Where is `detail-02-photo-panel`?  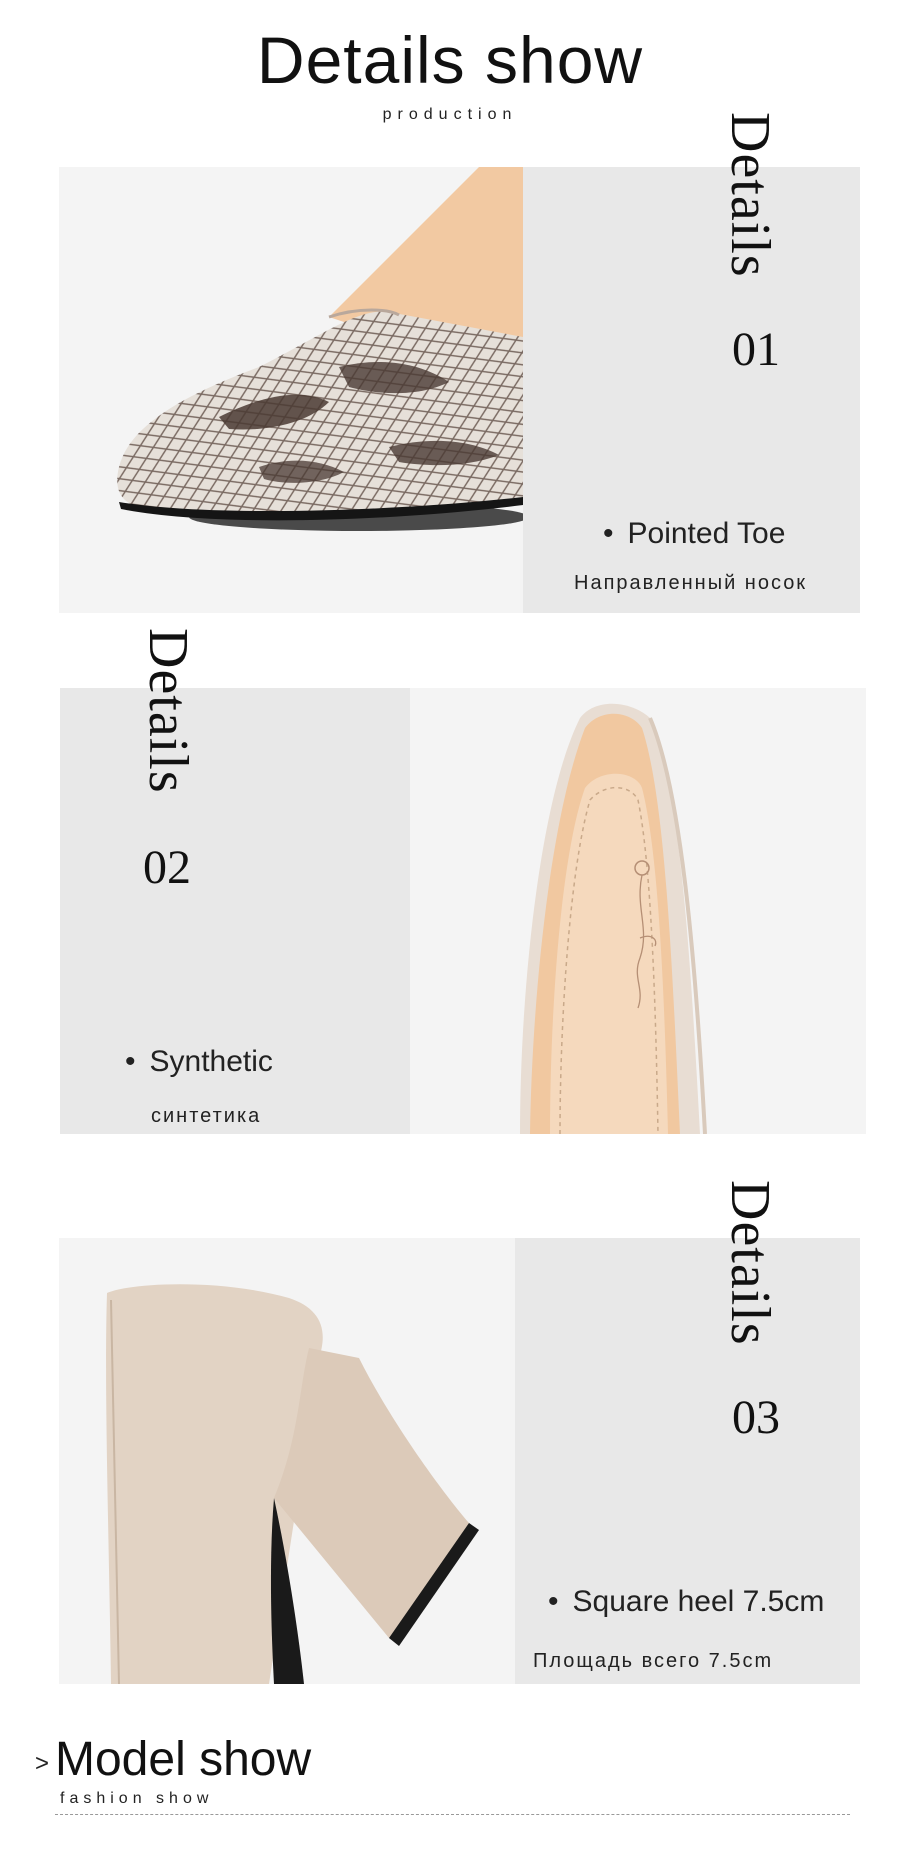
detail-02-photo-panel is located at coordinates (638, 911).